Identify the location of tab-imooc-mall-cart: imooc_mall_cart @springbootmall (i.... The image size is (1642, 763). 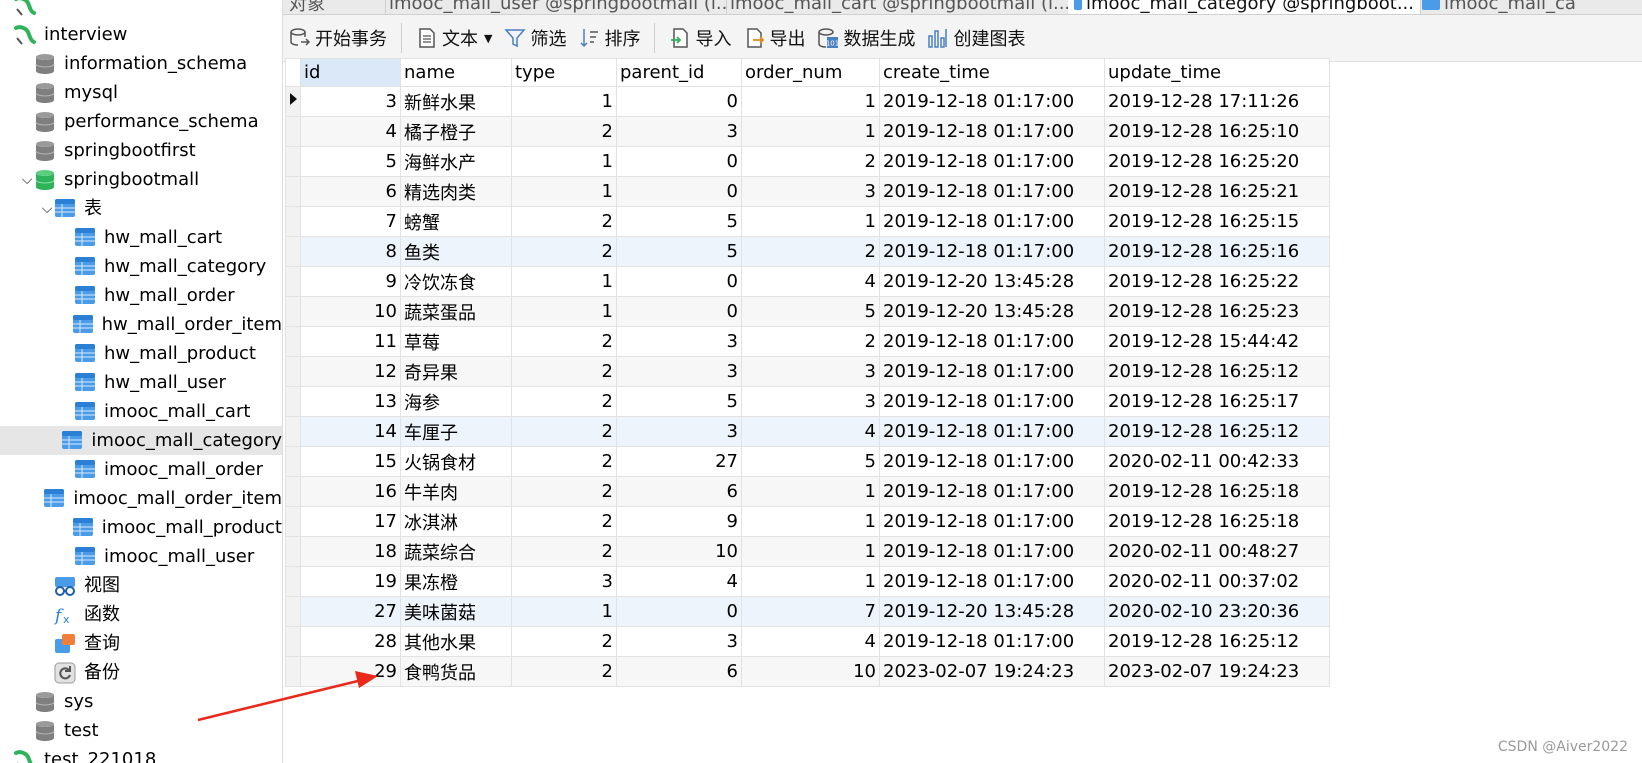
(896, 7).